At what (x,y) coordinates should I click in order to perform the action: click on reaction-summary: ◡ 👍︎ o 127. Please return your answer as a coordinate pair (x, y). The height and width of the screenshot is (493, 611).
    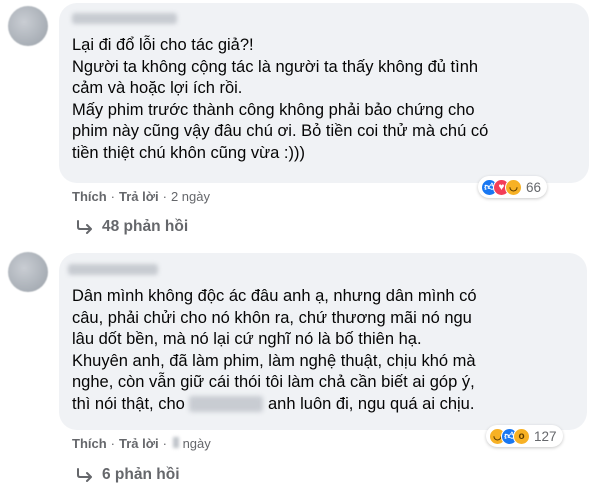
    Looking at the image, I should click on (524, 436).